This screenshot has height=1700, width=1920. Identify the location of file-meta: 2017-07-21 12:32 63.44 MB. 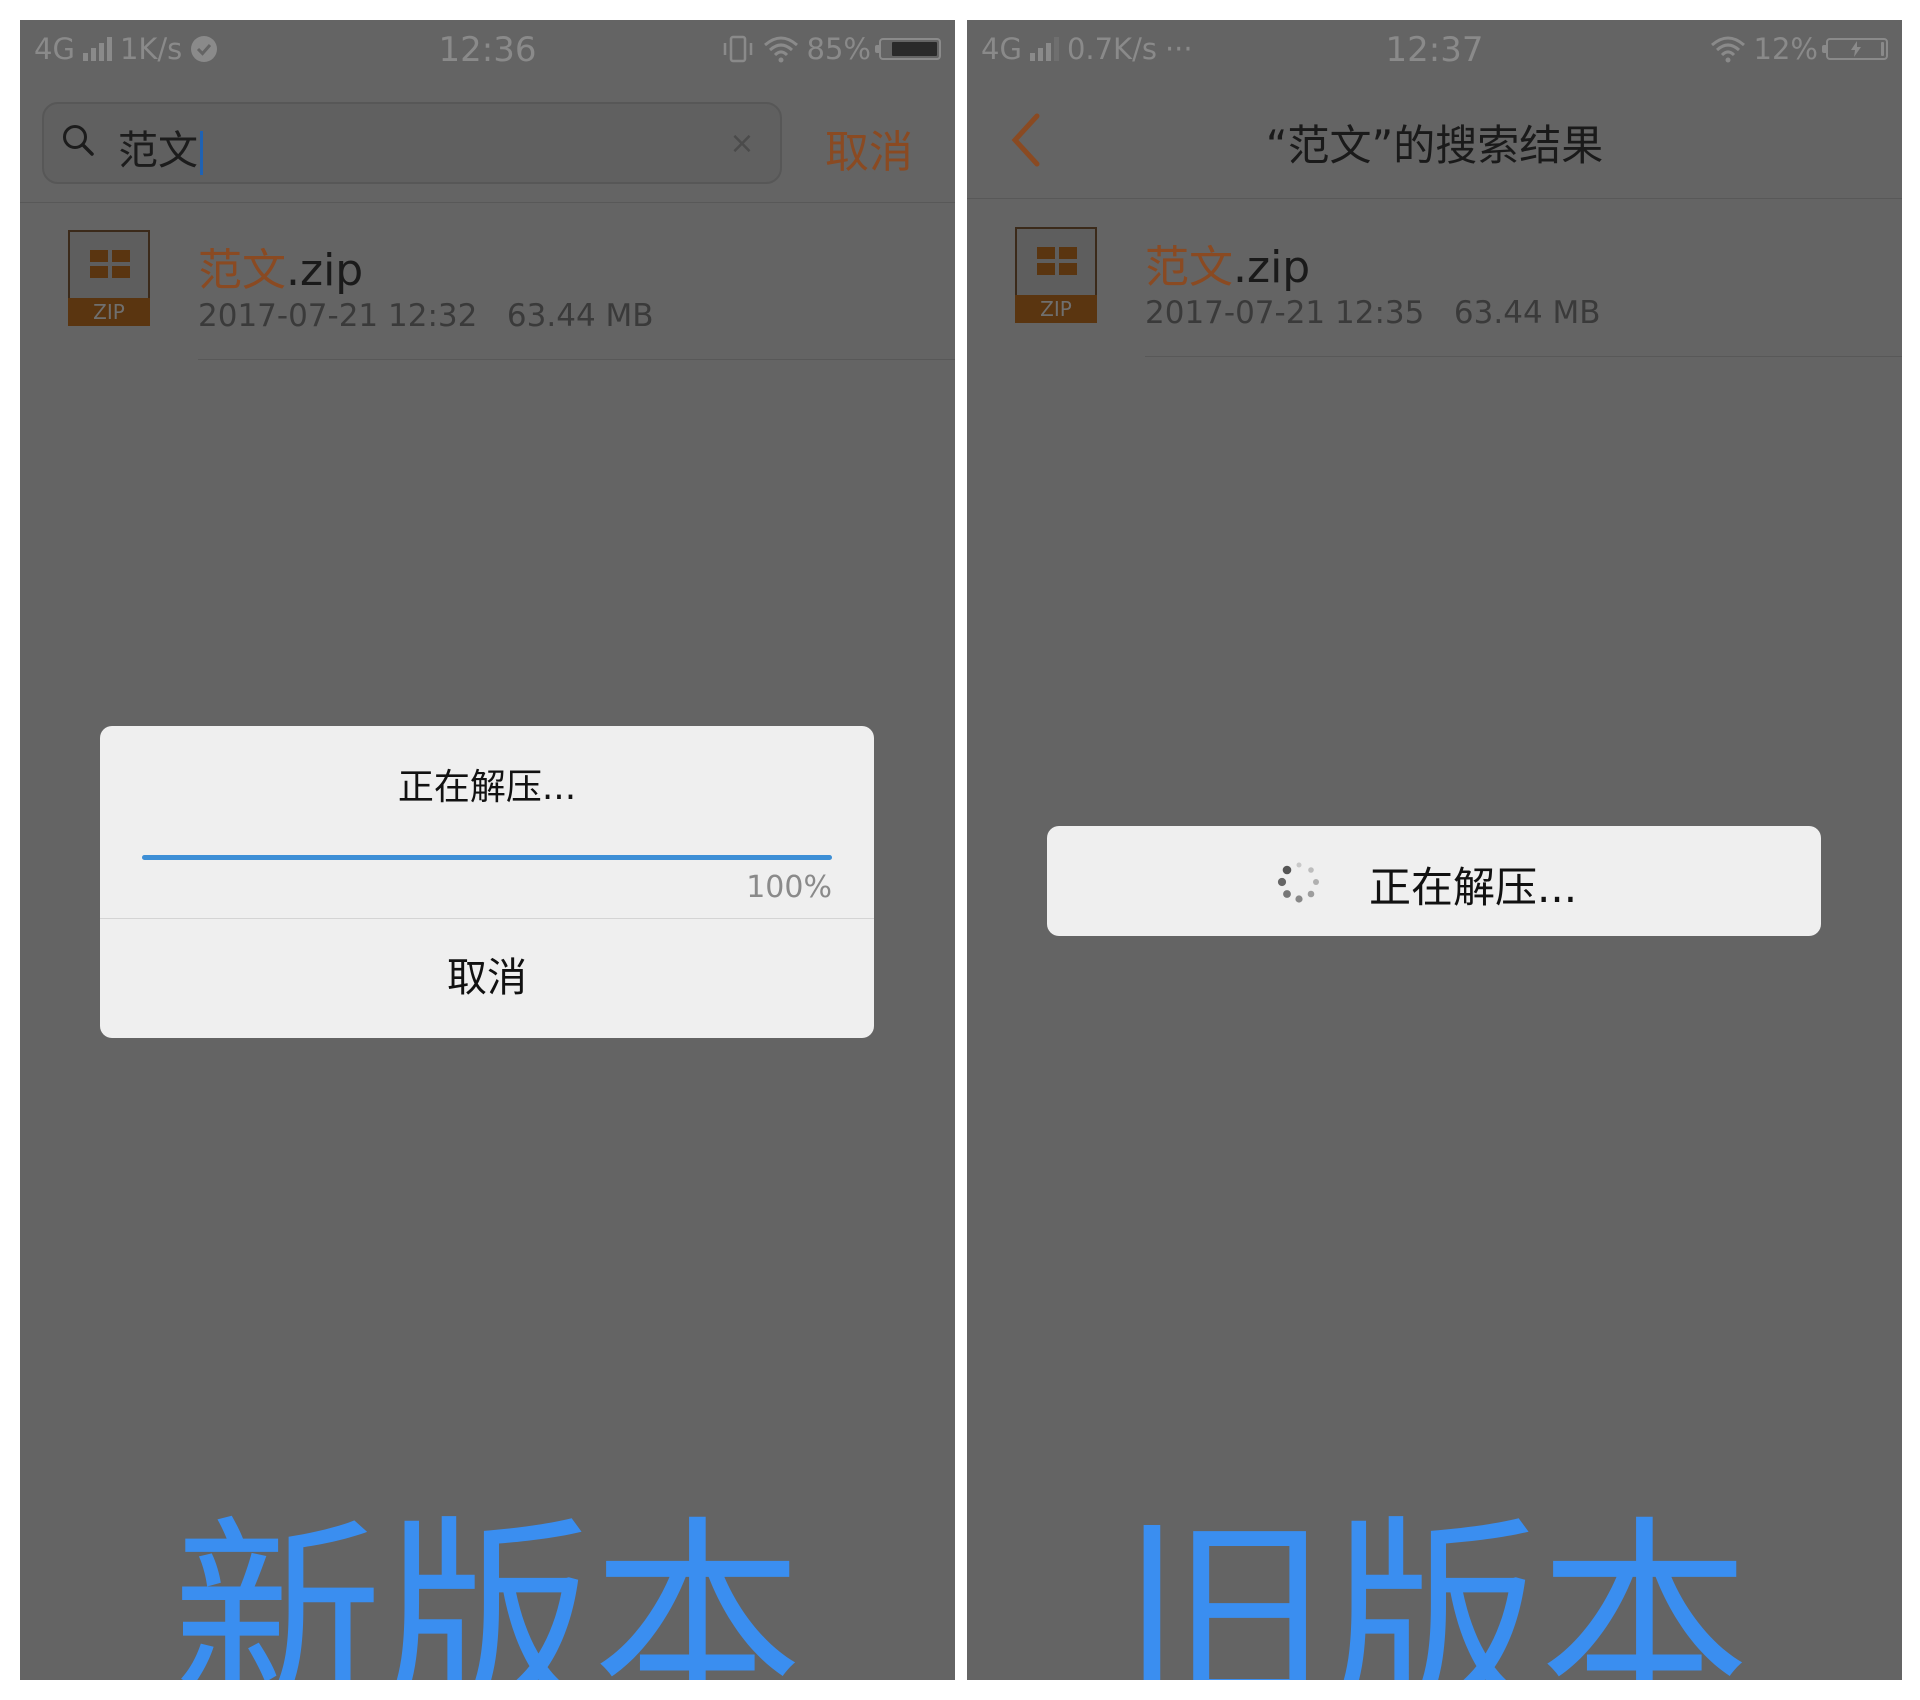
(426, 316).